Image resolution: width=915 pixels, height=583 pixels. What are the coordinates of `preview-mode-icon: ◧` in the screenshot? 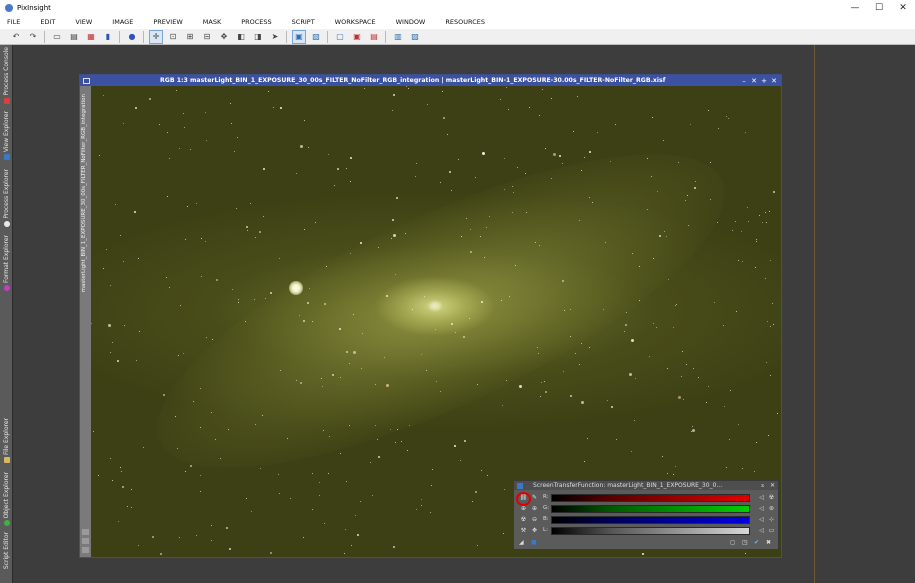 It's located at (241, 37).